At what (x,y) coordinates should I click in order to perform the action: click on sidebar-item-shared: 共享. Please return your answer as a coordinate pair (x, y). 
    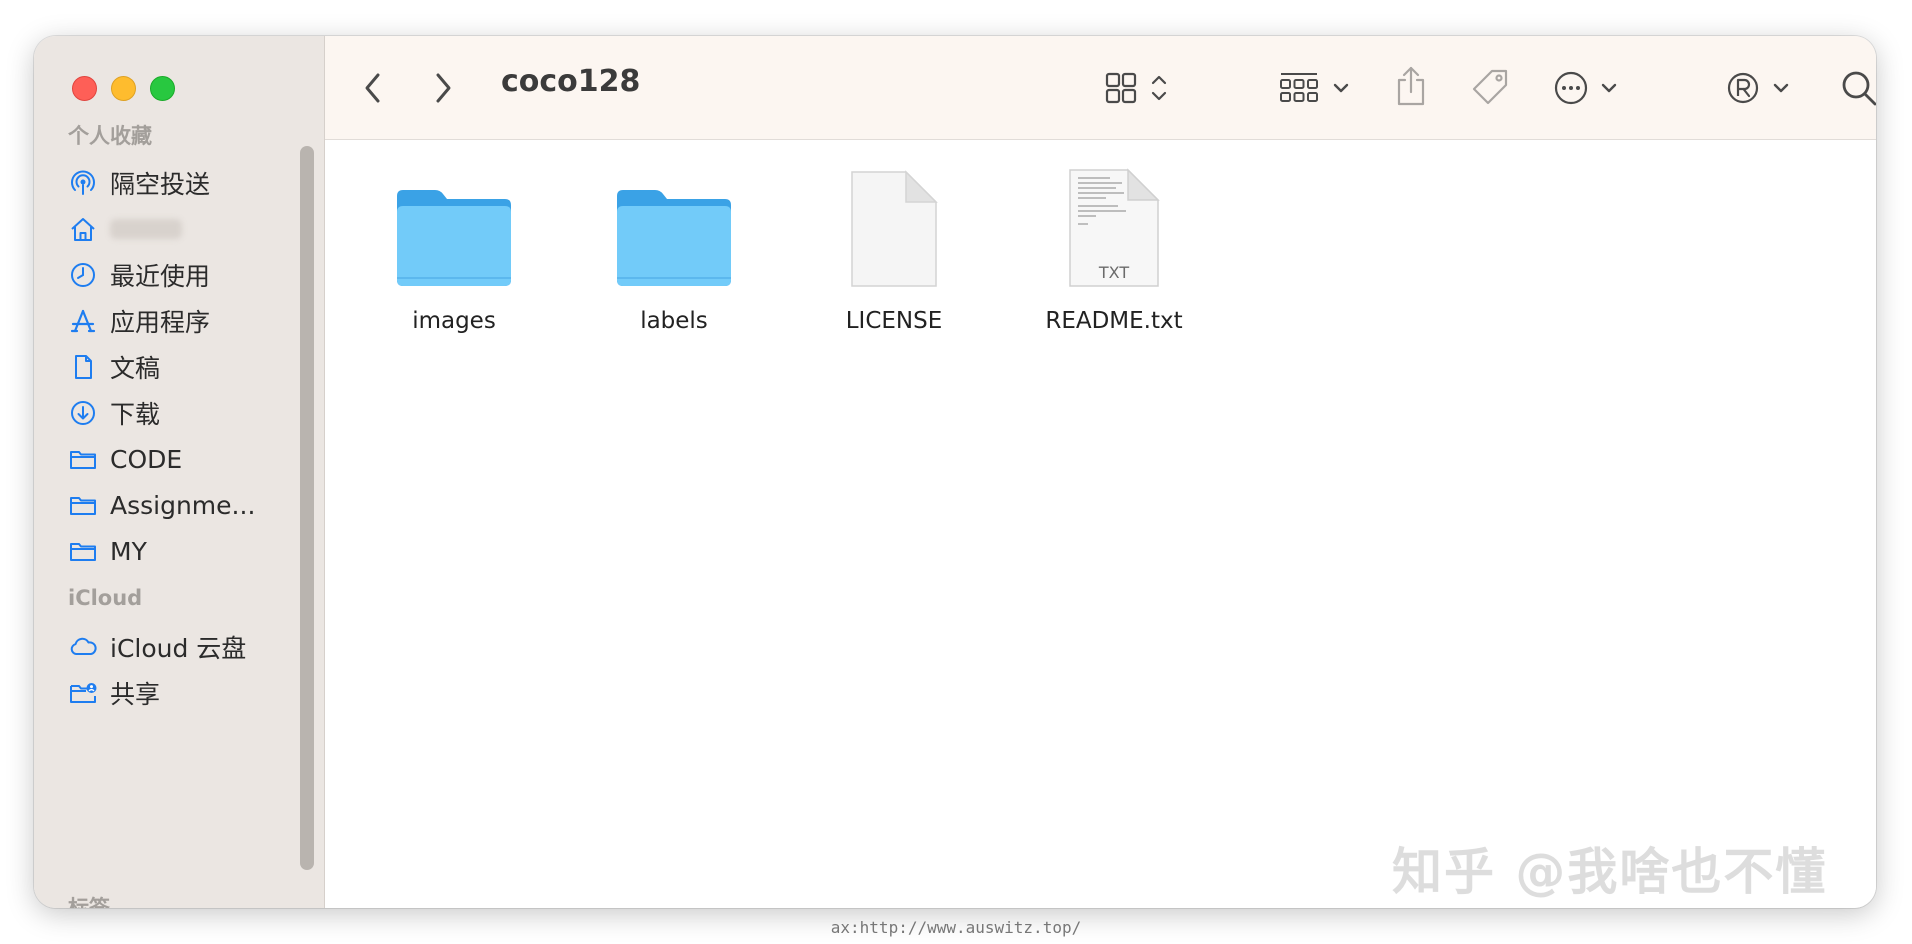
    Looking at the image, I should click on (183, 693).